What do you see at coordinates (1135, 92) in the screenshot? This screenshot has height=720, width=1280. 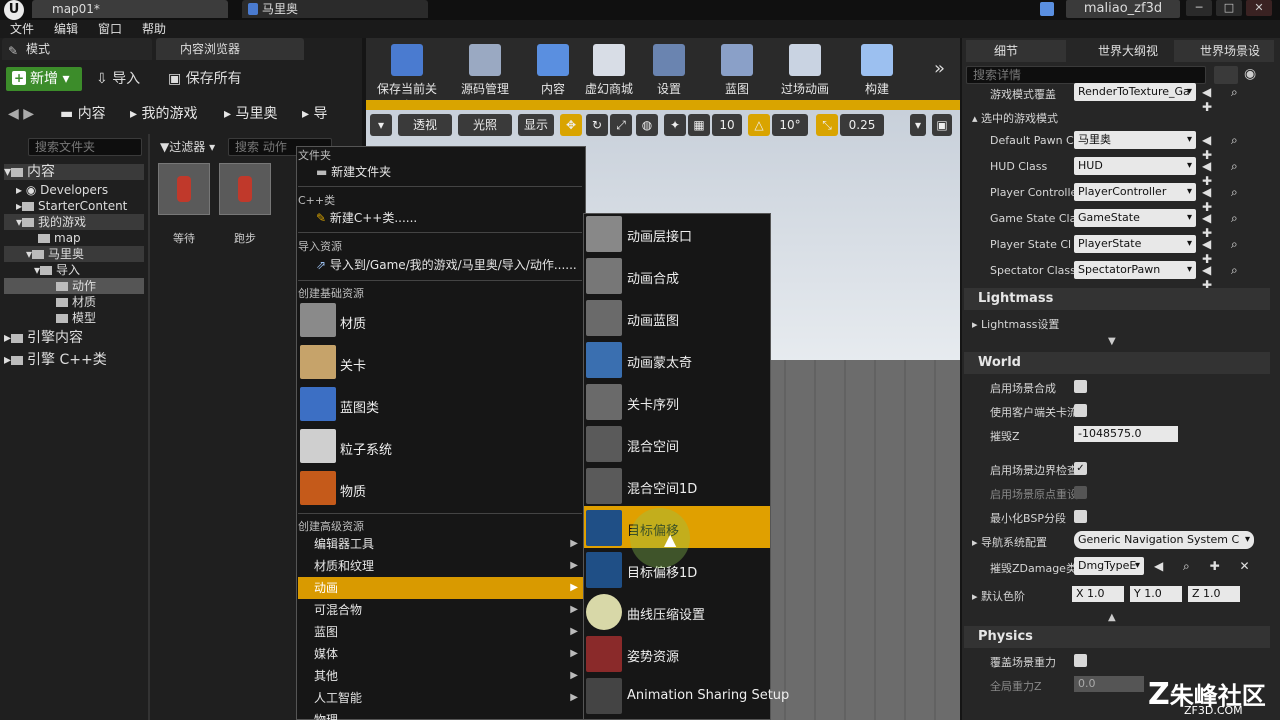 I see `gamemode-combo: RenderToTexture_Ga` at bounding box center [1135, 92].